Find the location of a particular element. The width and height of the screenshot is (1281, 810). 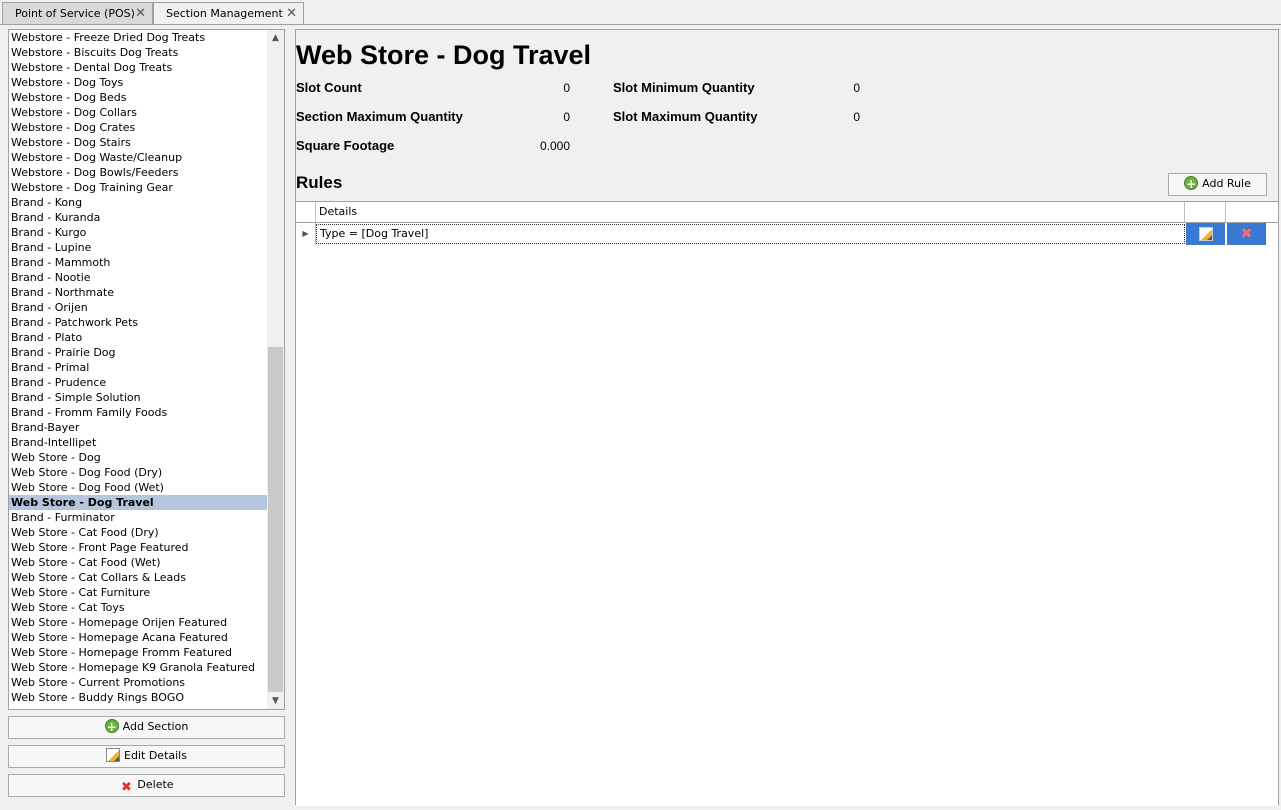

row-indicator-header is located at coordinates (306, 212).